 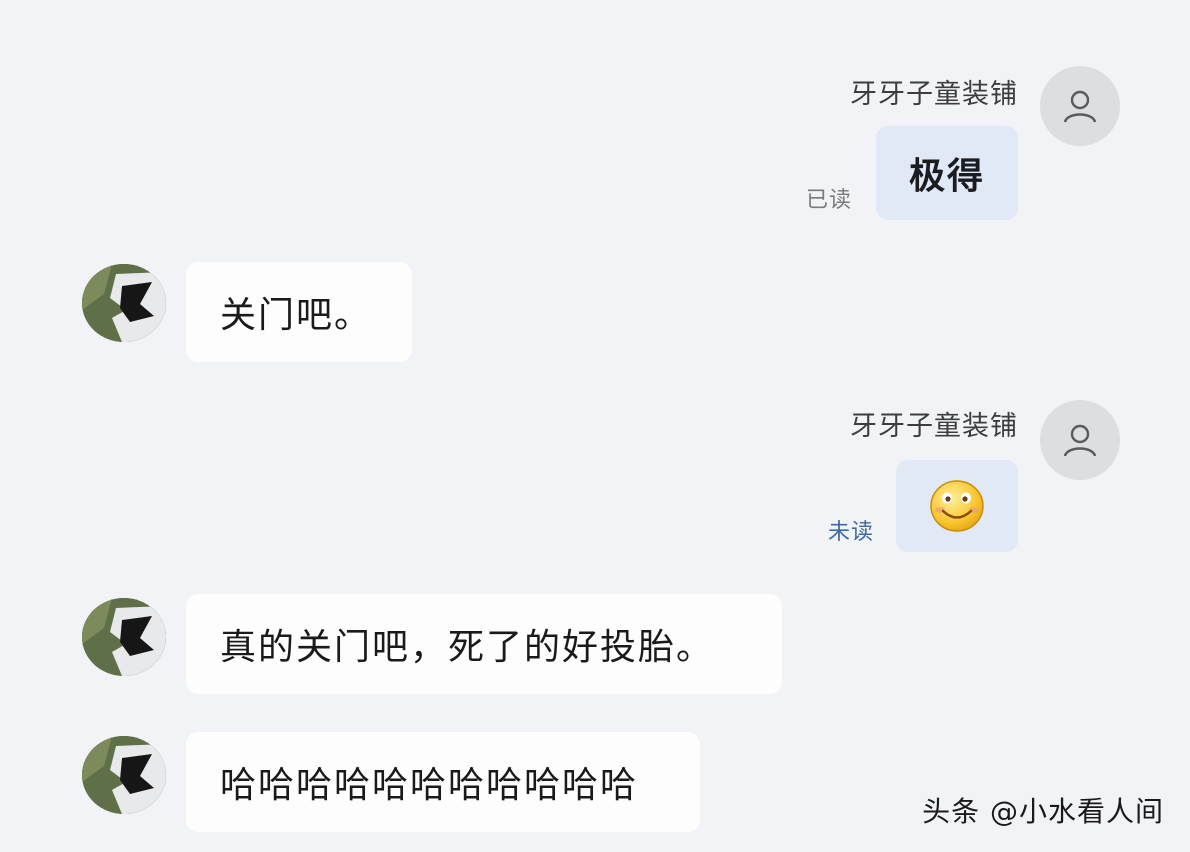 What do you see at coordinates (851, 532) in the screenshot?
I see `unread-status: 未读` at bounding box center [851, 532].